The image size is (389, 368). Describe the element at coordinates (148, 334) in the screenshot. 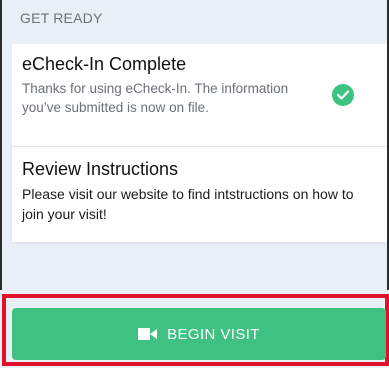

I see `video-camera-icon` at that location.